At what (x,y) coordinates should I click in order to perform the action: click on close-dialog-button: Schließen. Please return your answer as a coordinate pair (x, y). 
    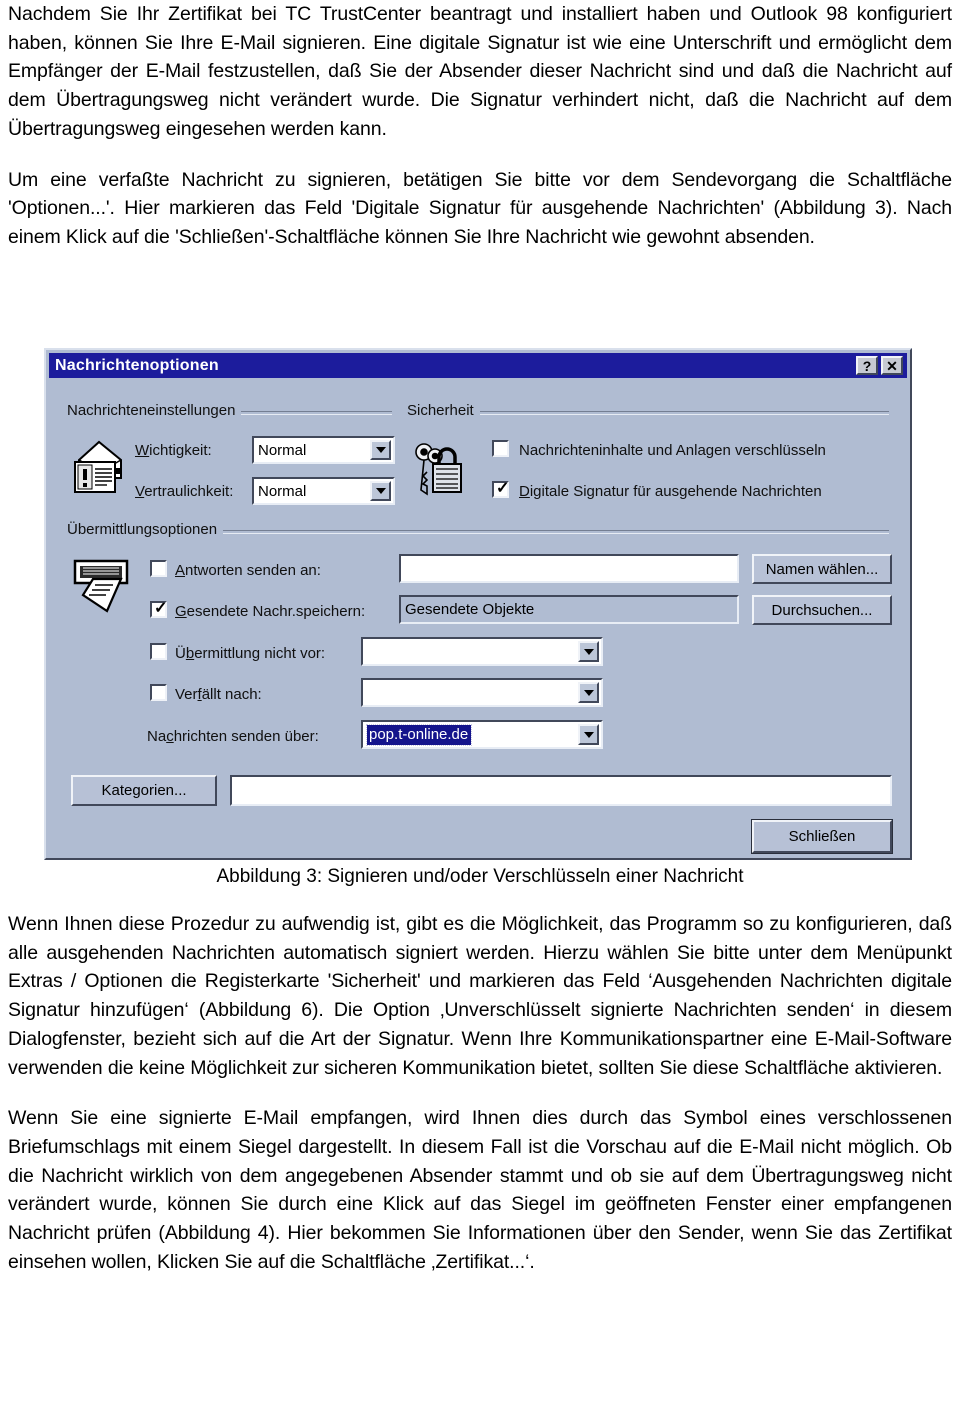
    Looking at the image, I should click on (822, 836).